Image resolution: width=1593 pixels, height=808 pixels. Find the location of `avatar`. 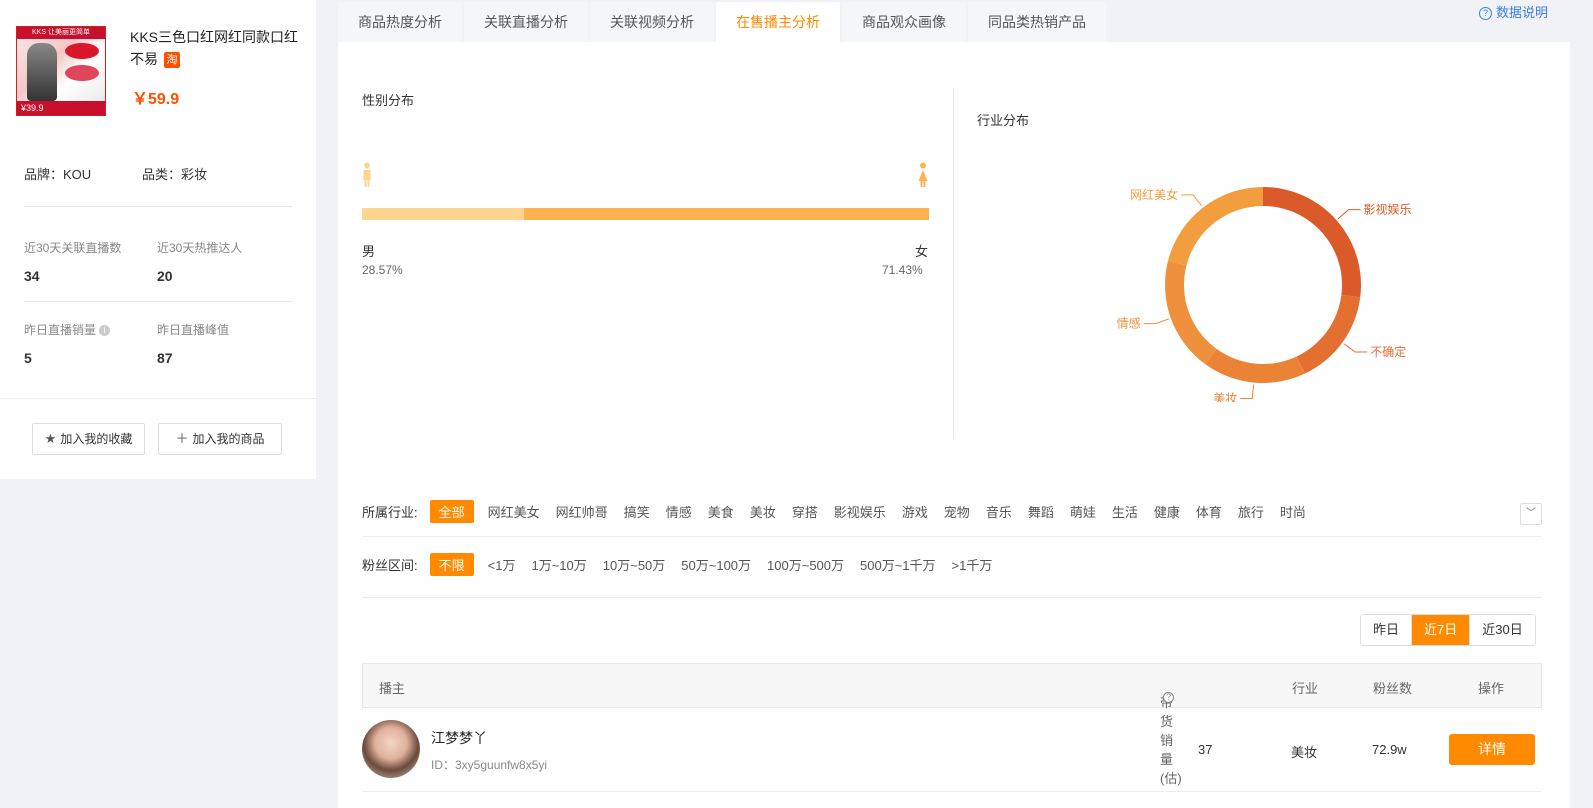

avatar is located at coordinates (391, 749).